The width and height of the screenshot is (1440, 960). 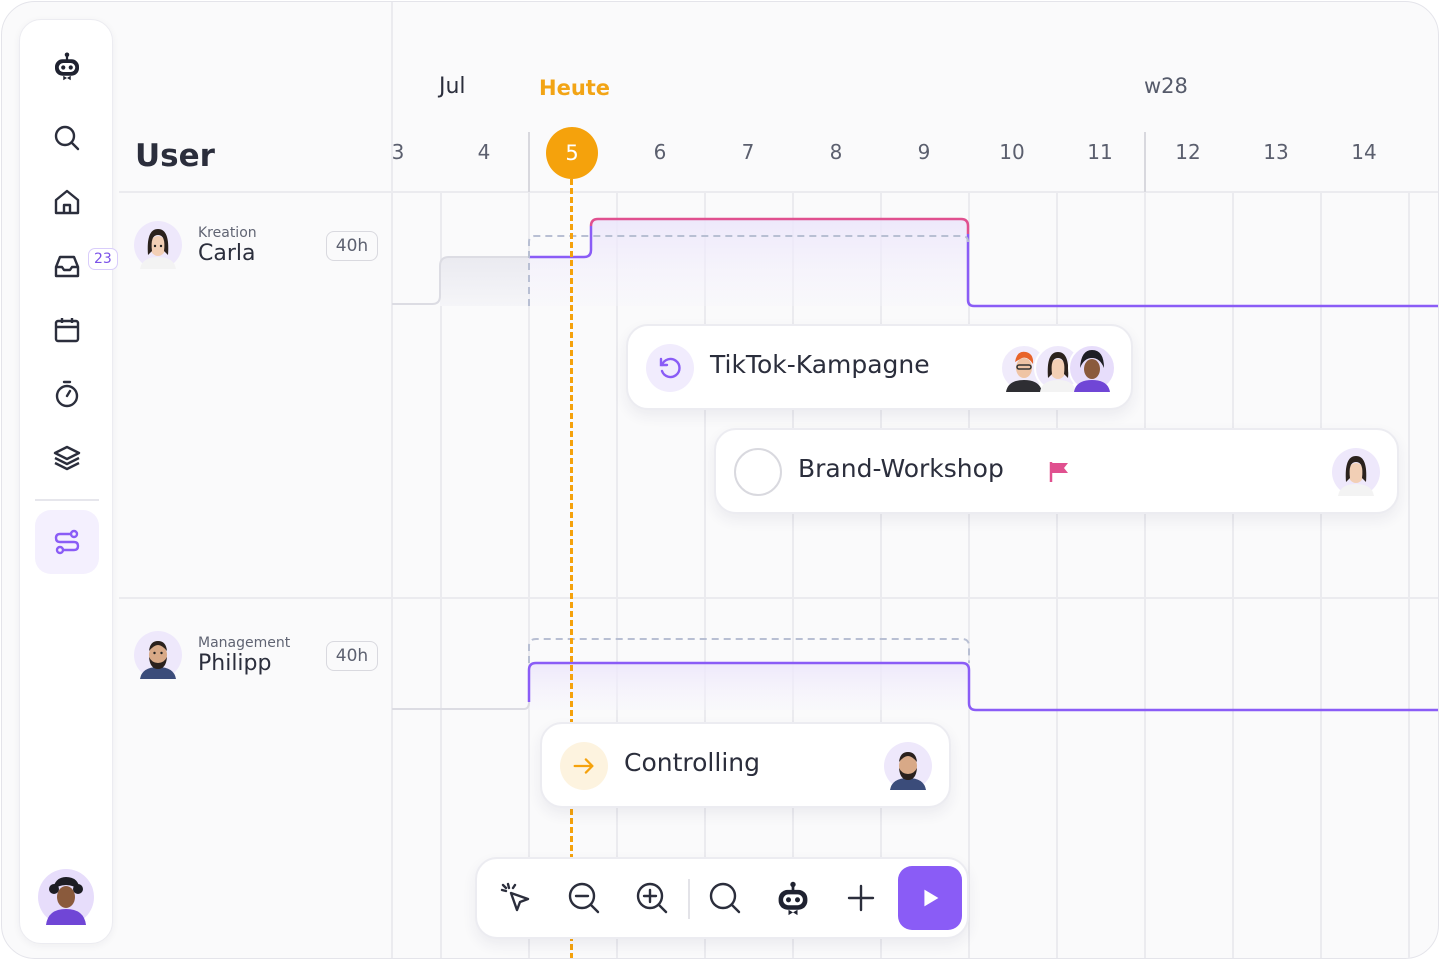 I want to click on bottom-toolbar, so click(x=722, y=898).